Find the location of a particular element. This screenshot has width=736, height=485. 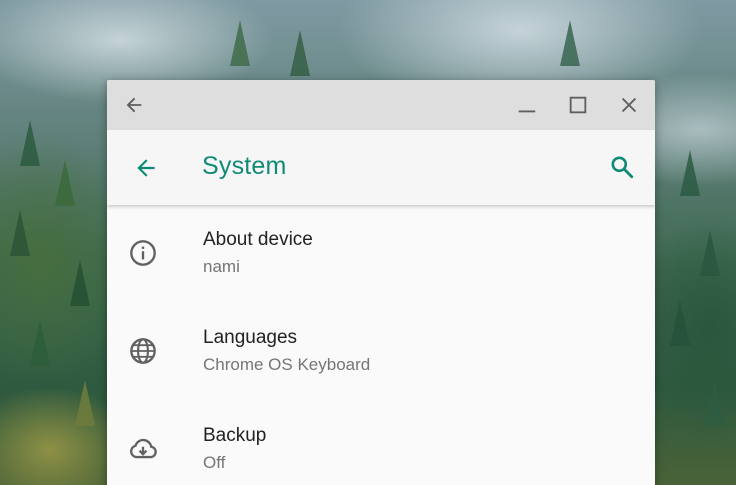

page-title: System is located at coordinates (244, 166).